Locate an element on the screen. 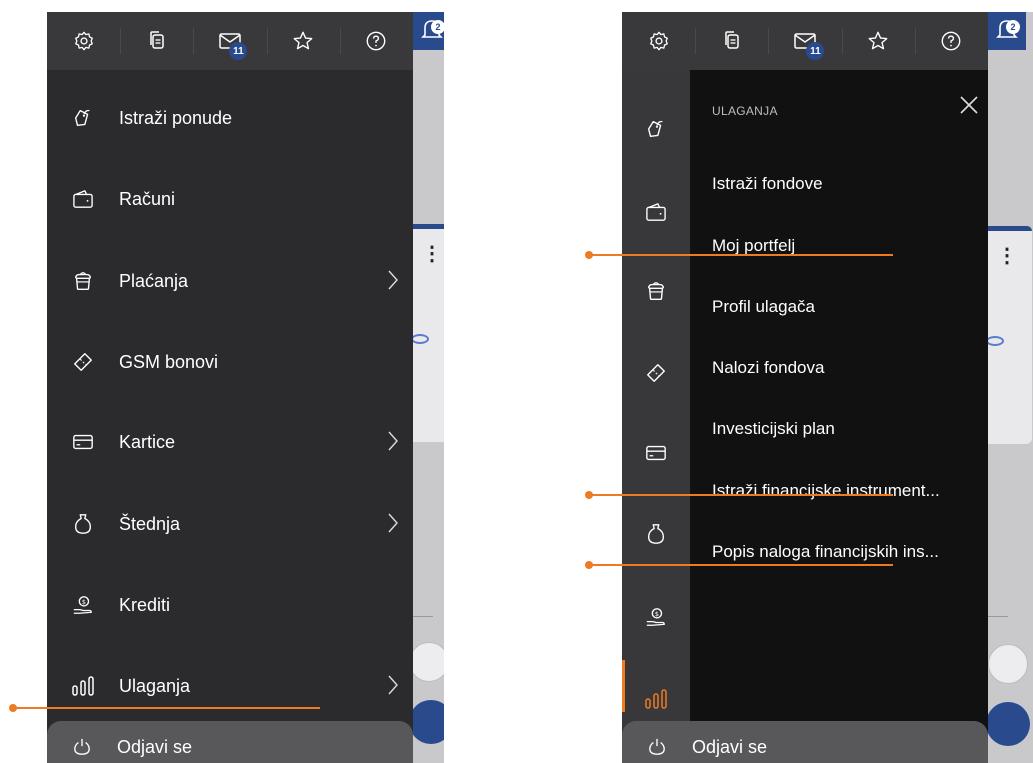 The height and width of the screenshot is (763, 1033). icon-rail: $ is located at coordinates (656, 416).